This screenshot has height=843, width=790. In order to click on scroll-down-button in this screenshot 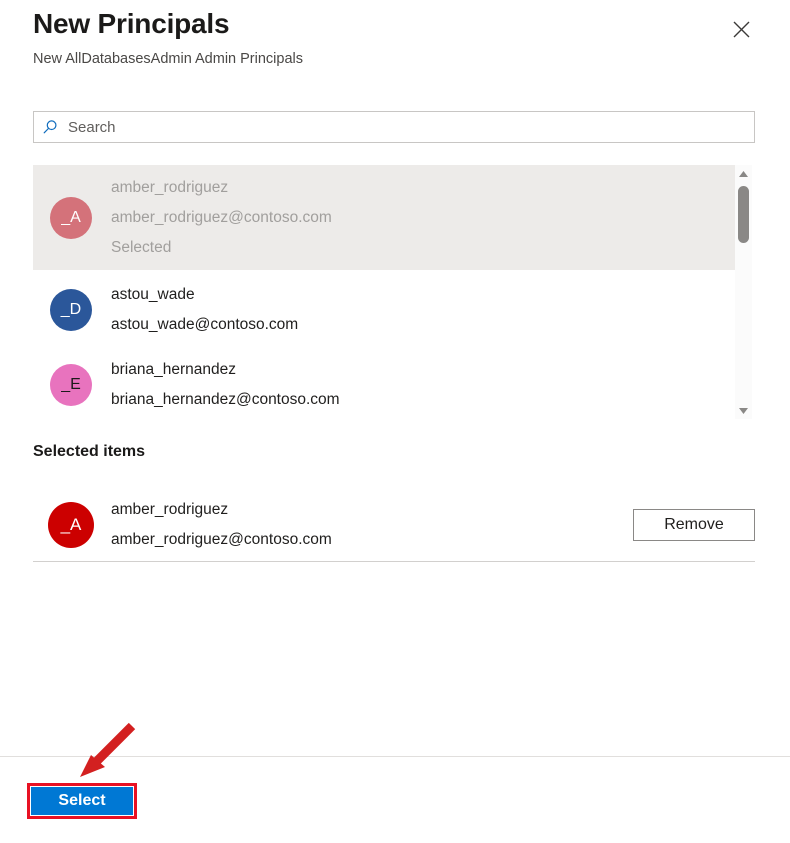, I will do `click(743, 410)`.